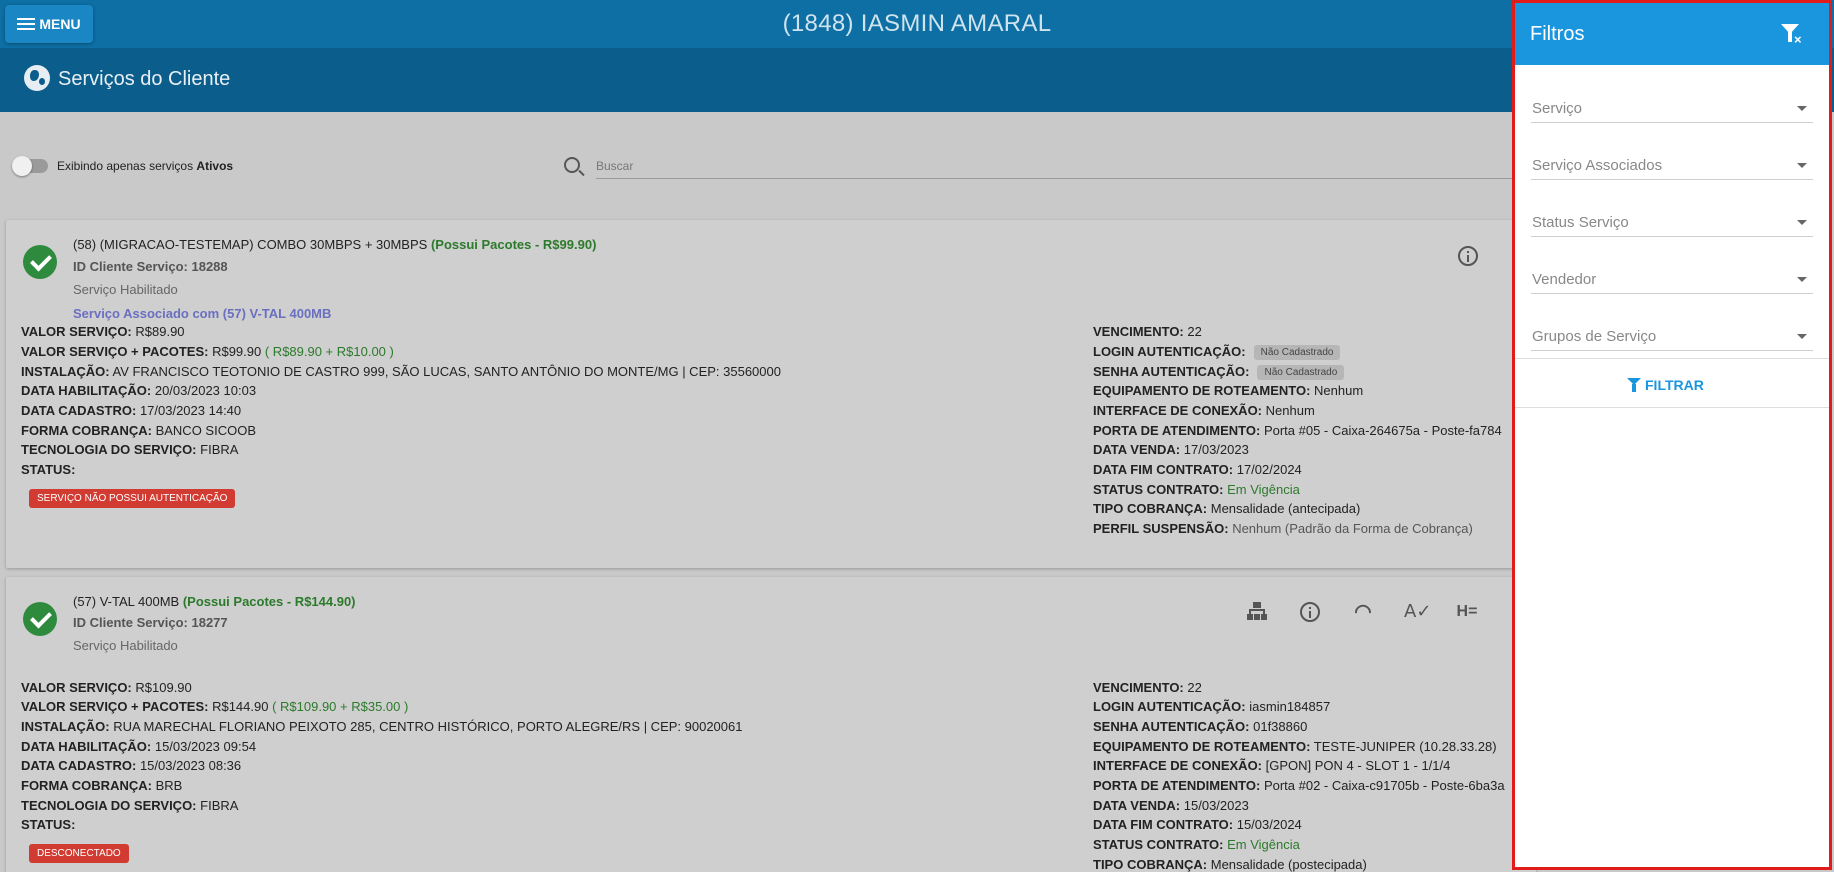  Describe the element at coordinates (572, 165) in the screenshot. I see `search-icon` at that location.